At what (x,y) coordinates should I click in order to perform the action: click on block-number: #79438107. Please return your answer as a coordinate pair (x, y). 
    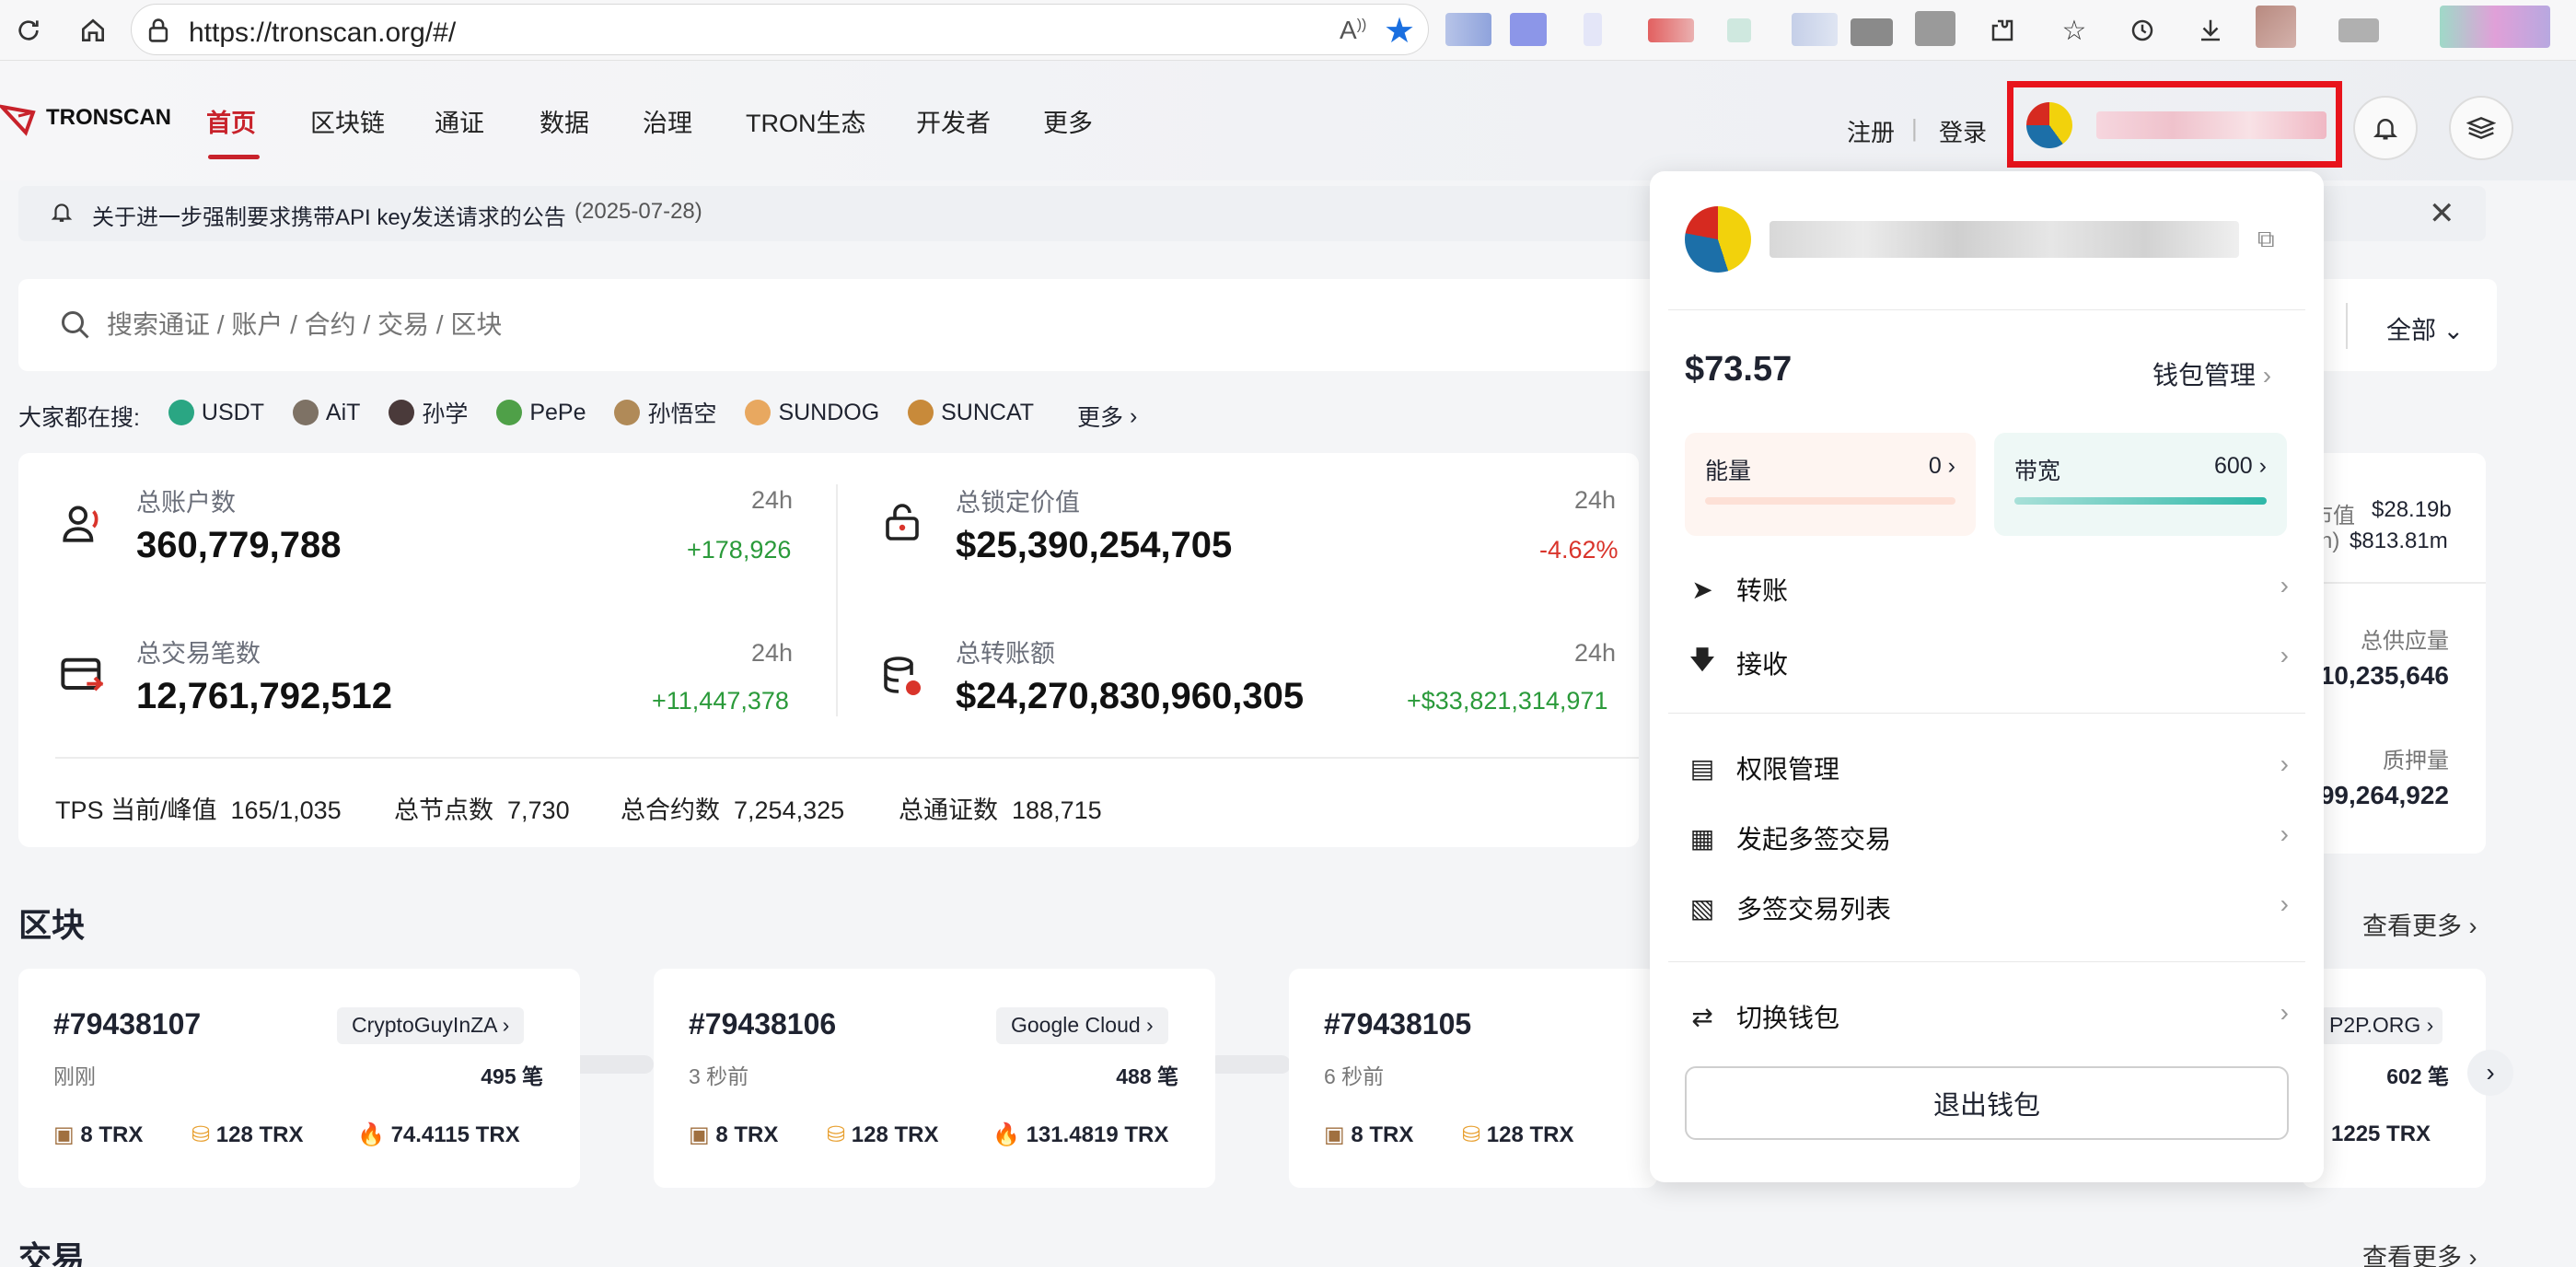
    Looking at the image, I should click on (127, 1024).